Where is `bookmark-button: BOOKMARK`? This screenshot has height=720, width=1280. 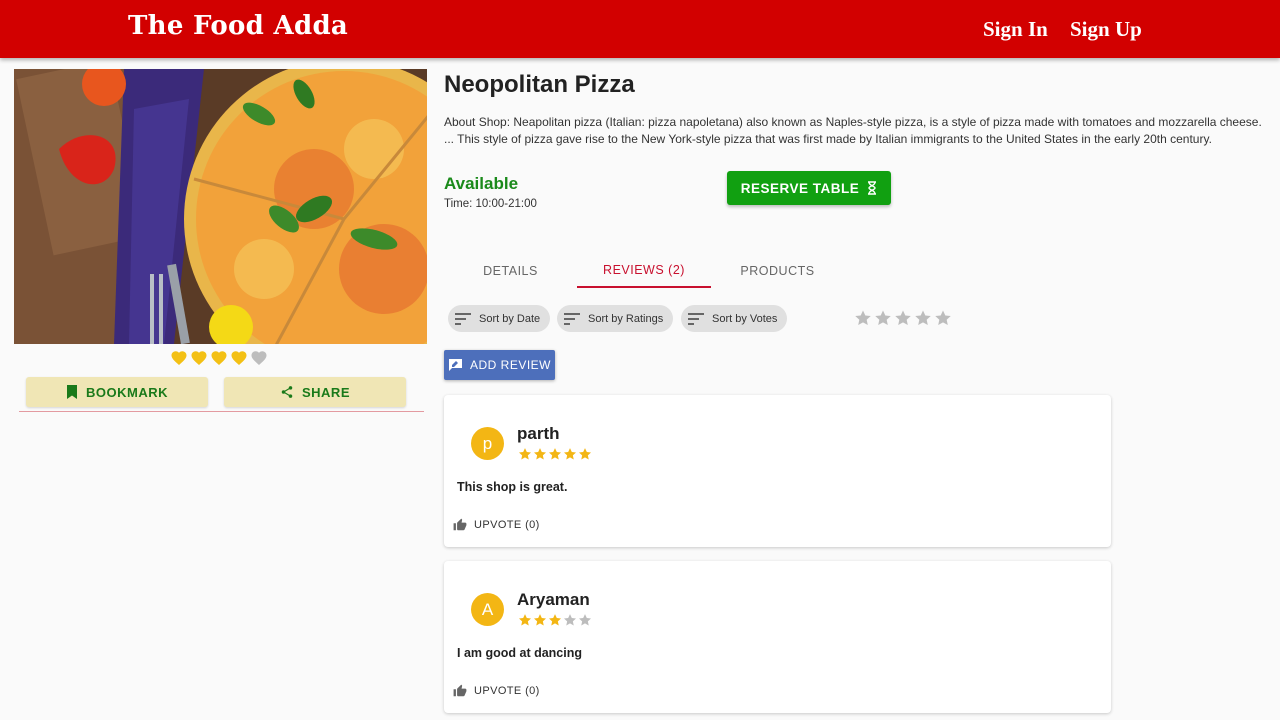 bookmark-button: BOOKMARK is located at coordinates (117, 392).